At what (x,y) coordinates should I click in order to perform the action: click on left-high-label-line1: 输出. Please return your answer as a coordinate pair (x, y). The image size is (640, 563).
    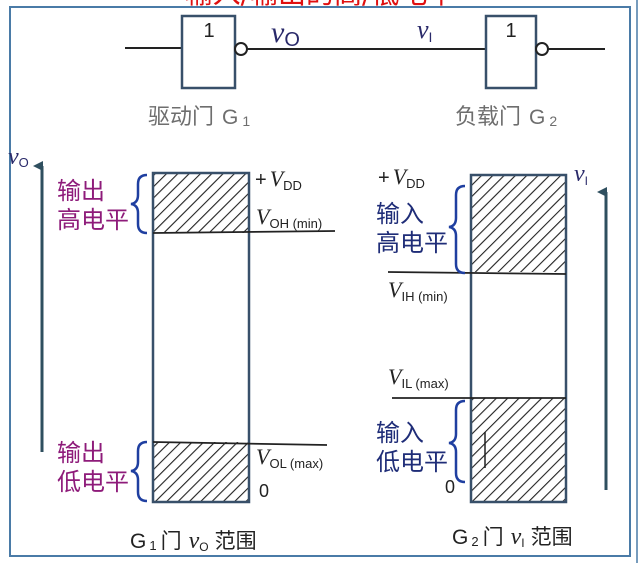
    Looking at the image, I should click on (81, 191).